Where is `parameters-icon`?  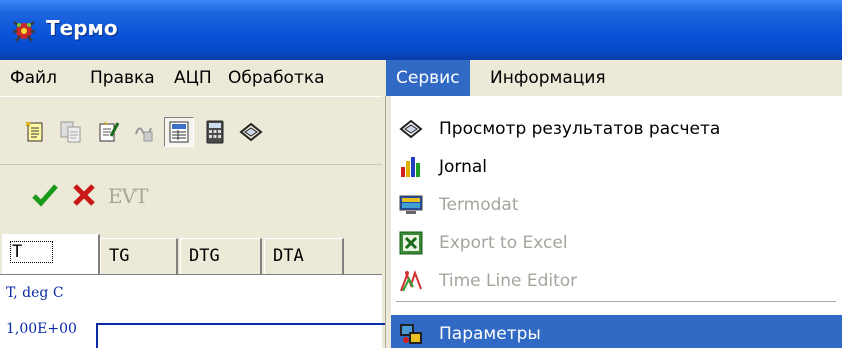
parameters-icon is located at coordinates (411, 334).